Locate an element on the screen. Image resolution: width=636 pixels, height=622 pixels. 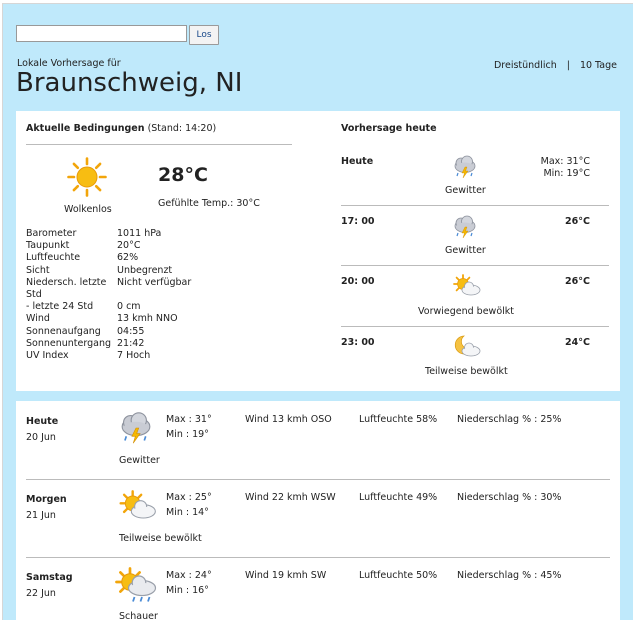
daily-date: 21 Jun is located at coordinates (41, 515).